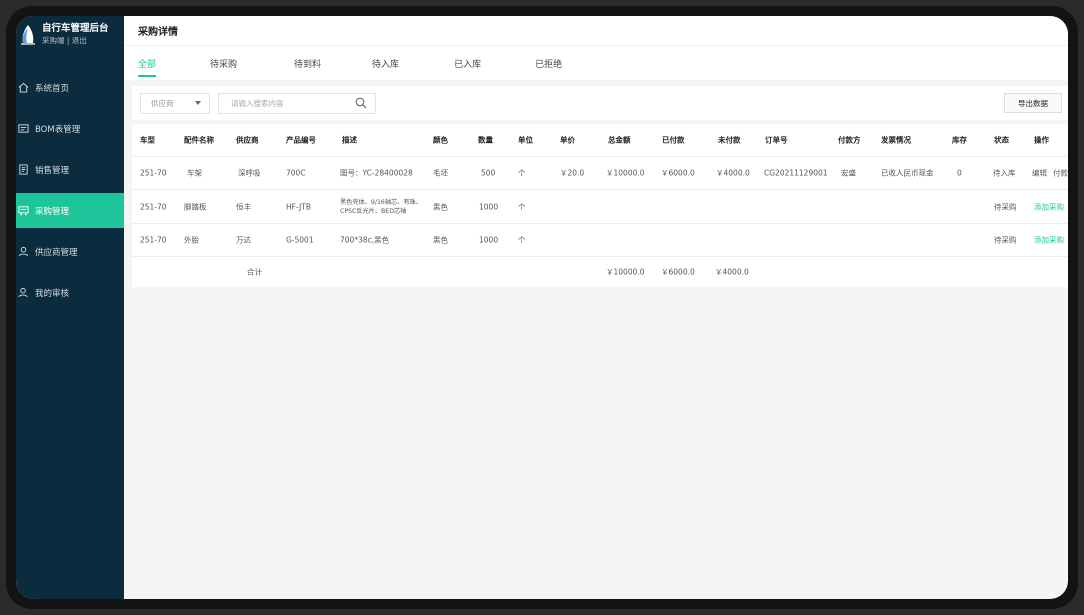  I want to click on sidebar-item-label: 我的审核, so click(52, 293).